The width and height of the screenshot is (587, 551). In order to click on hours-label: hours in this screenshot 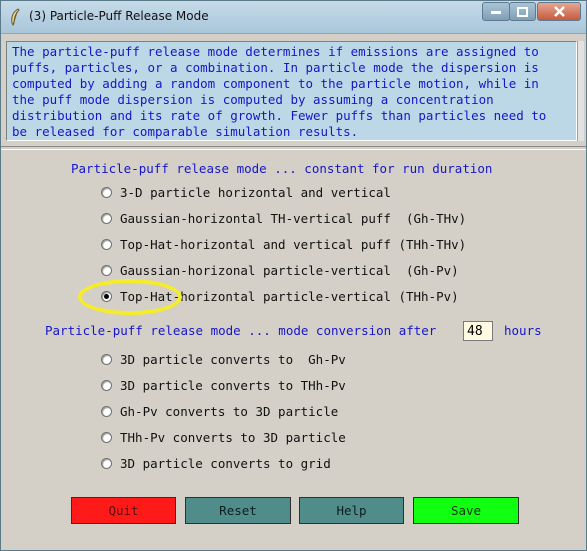, I will do `click(523, 330)`.